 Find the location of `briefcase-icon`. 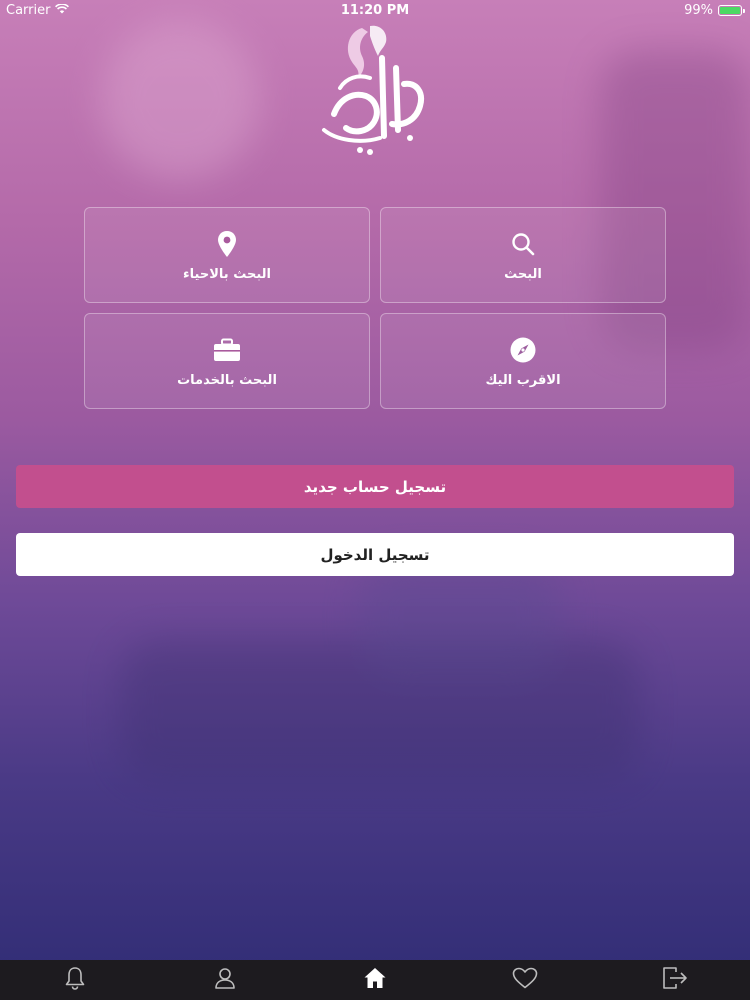

briefcase-icon is located at coordinates (227, 350).